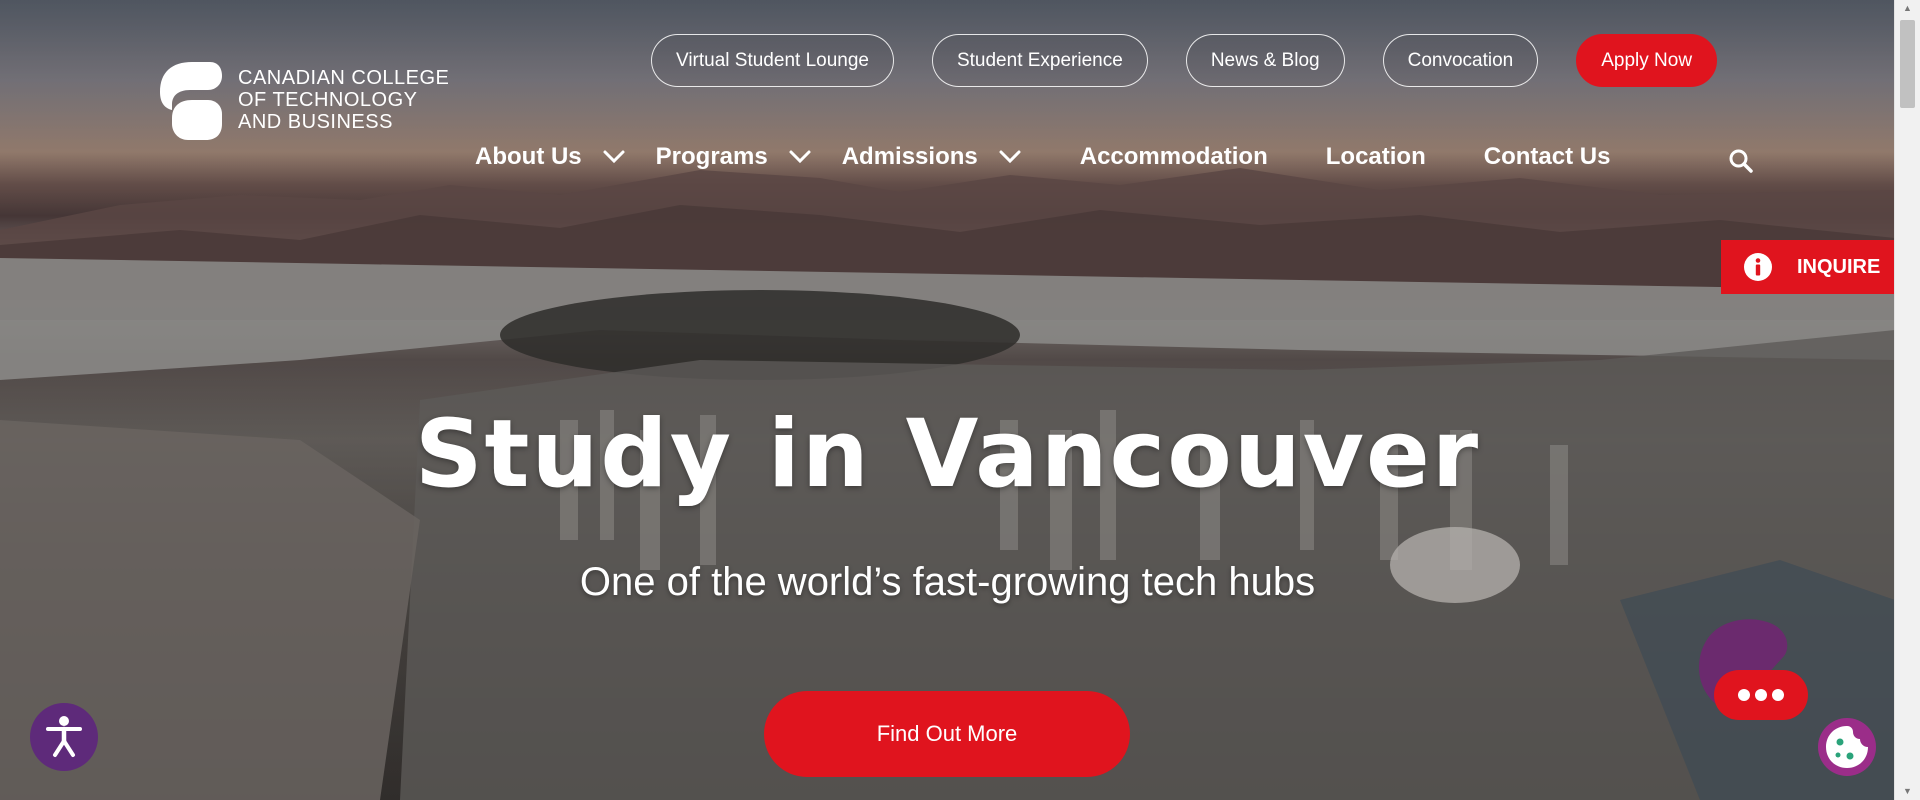 Image resolution: width=1920 pixels, height=800 pixels. What do you see at coordinates (1376, 157) in the screenshot?
I see `nav-item-location: Location` at bounding box center [1376, 157].